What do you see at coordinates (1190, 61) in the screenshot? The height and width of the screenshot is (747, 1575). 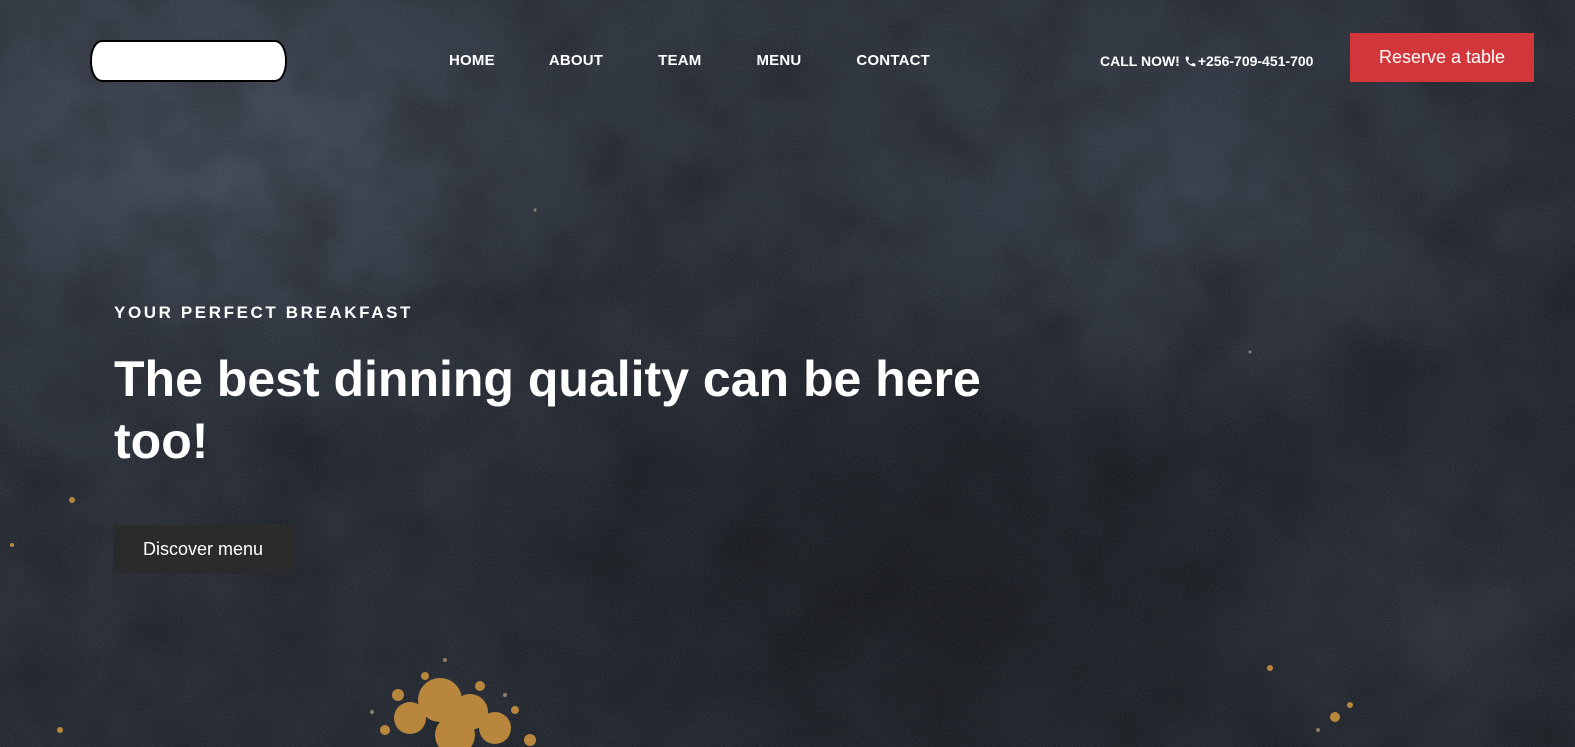 I see `phone-icon` at bounding box center [1190, 61].